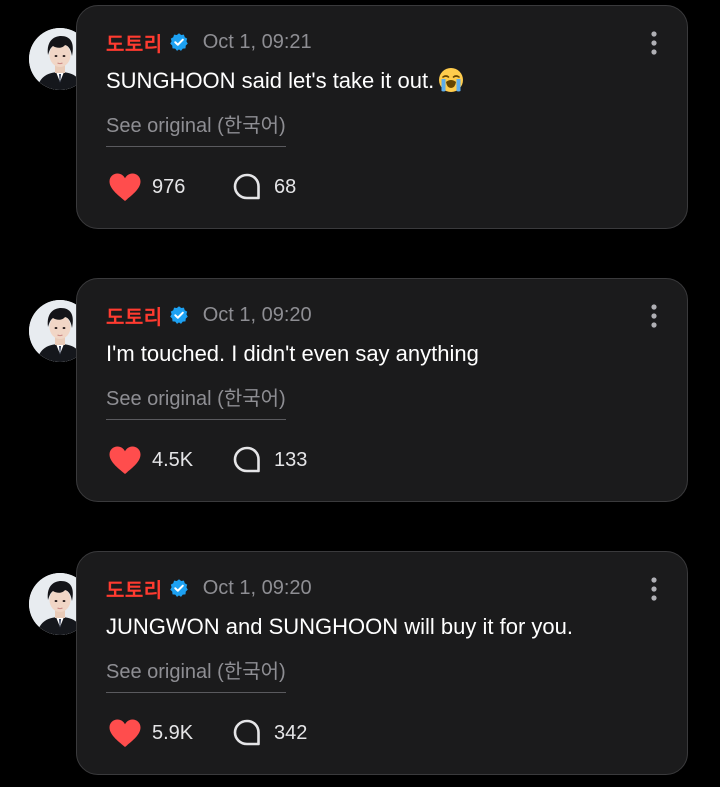  What do you see at coordinates (291, 732) in the screenshot?
I see `comment-count: 342` at bounding box center [291, 732].